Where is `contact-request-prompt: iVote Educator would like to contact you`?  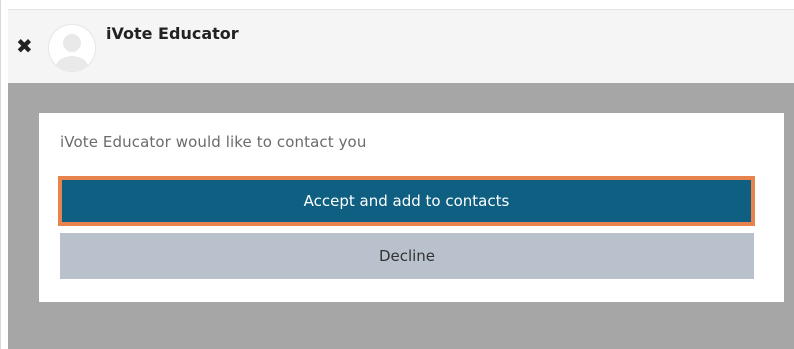 contact-request-prompt: iVote Educator would like to contact you is located at coordinates (213, 142).